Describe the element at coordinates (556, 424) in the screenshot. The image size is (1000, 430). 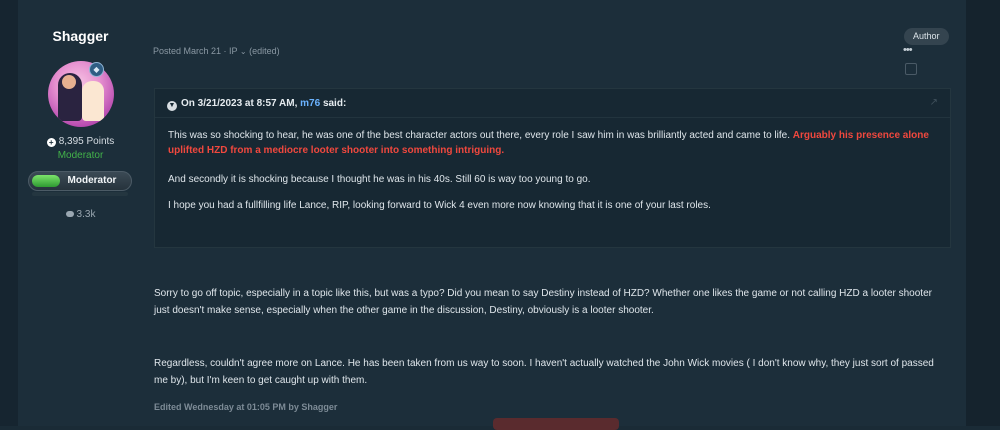
I see `reaction-bar` at that location.